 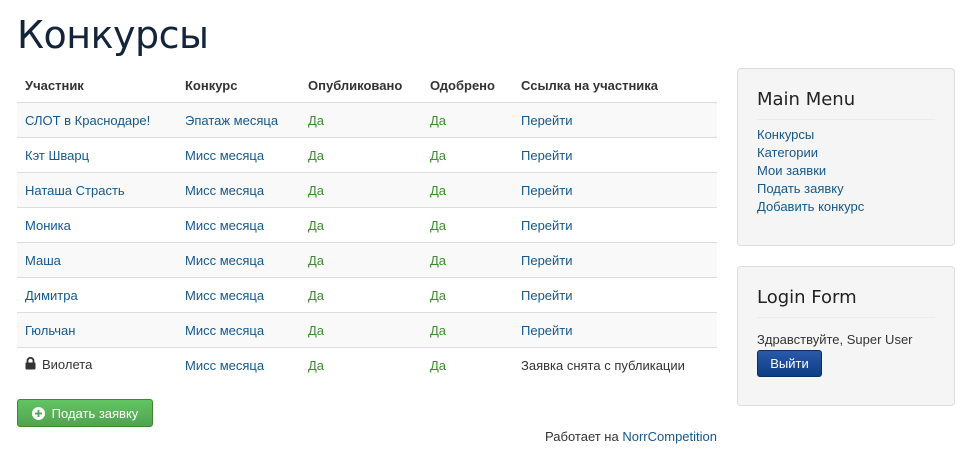 I want to click on table-row: Маша Мисс месяца Да Да Перейти, so click(x=367, y=260).